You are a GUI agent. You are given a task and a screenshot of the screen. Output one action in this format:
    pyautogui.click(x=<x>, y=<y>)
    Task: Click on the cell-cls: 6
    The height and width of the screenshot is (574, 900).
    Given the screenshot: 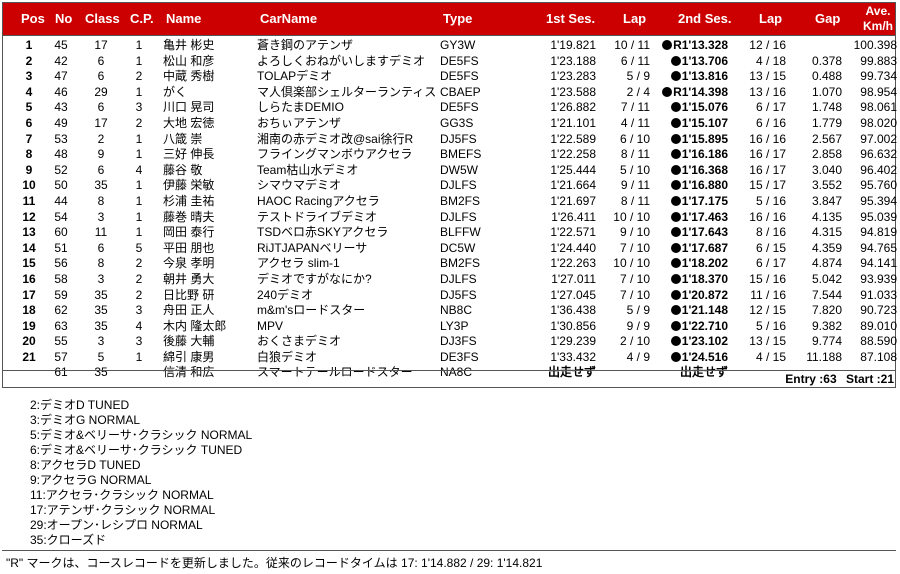 What is the action you would take?
    pyautogui.click(x=101, y=108)
    